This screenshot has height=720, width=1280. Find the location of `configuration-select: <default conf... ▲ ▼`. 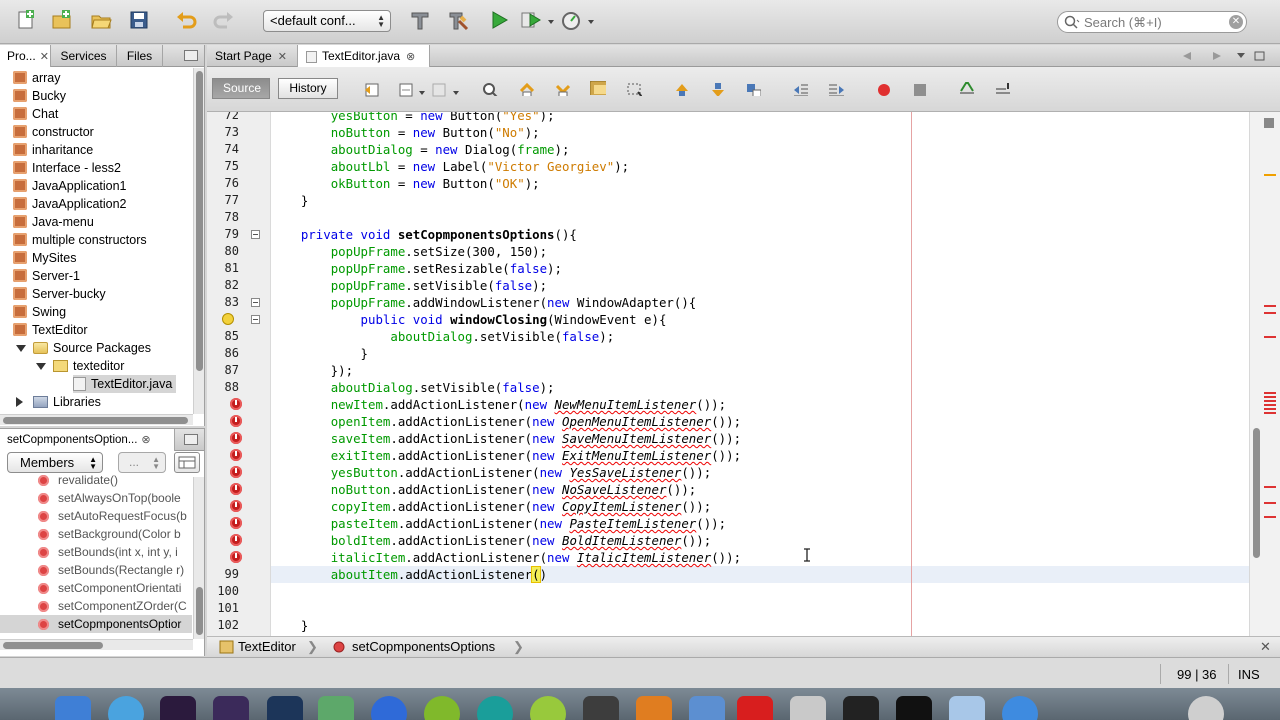

configuration-select: <default conf... ▲ ▼ is located at coordinates (327, 21).